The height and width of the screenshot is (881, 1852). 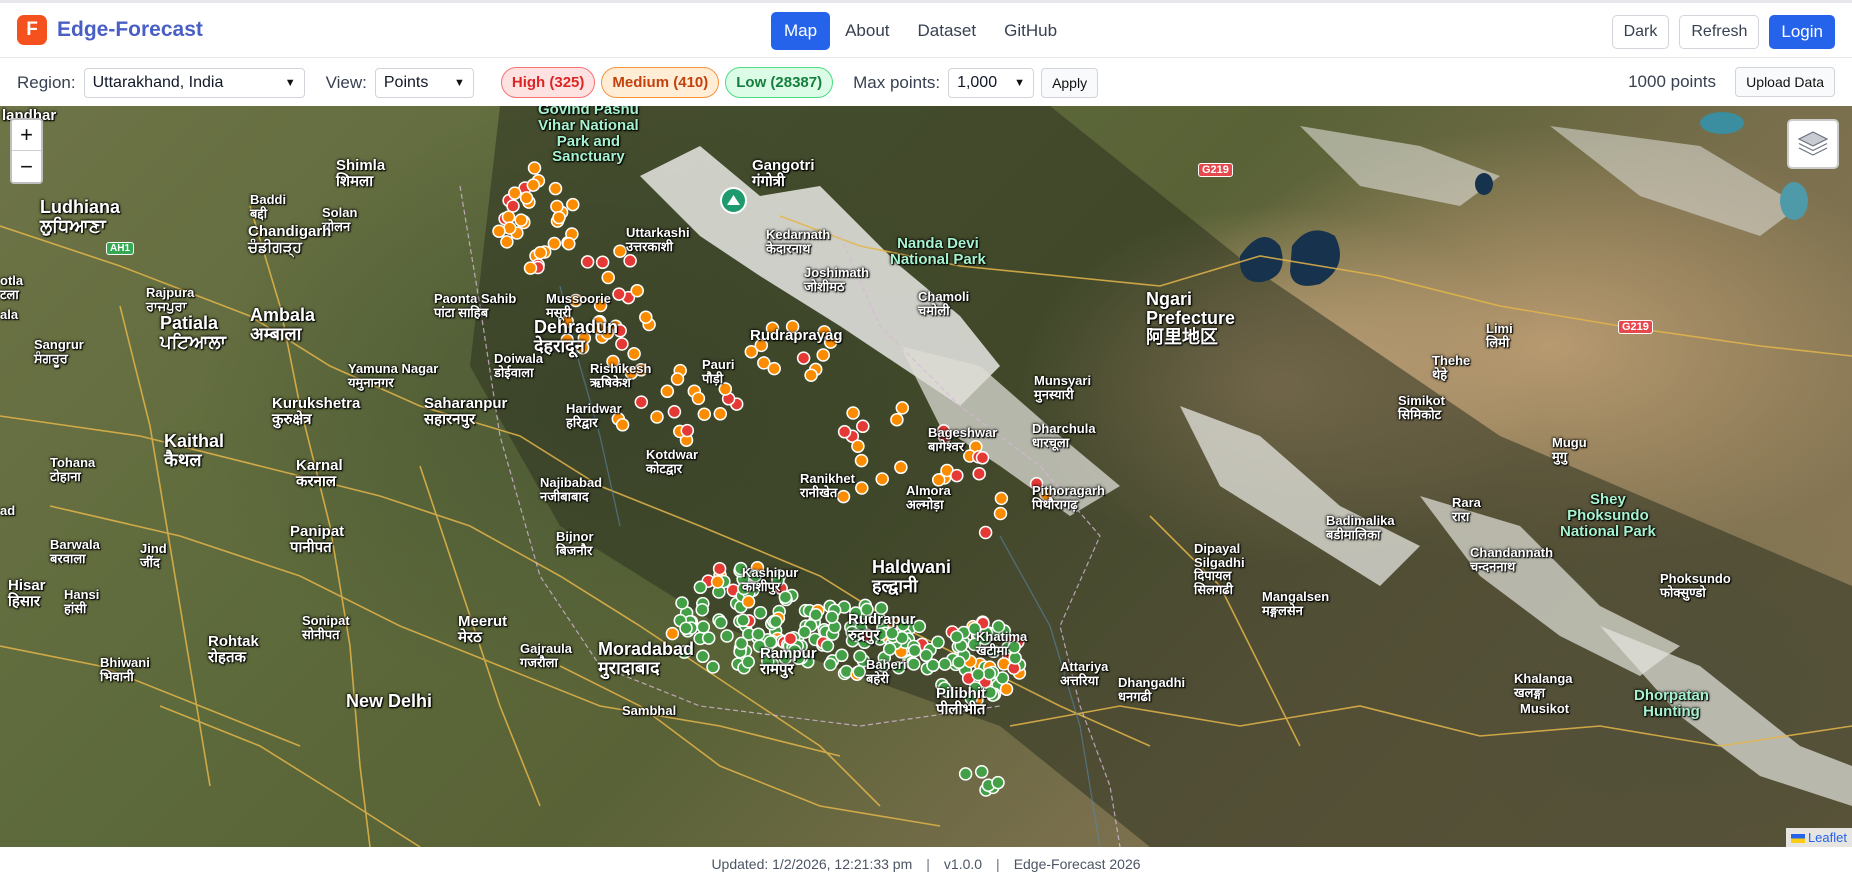 I want to click on zoom-in-button: +, so click(x=26, y=135).